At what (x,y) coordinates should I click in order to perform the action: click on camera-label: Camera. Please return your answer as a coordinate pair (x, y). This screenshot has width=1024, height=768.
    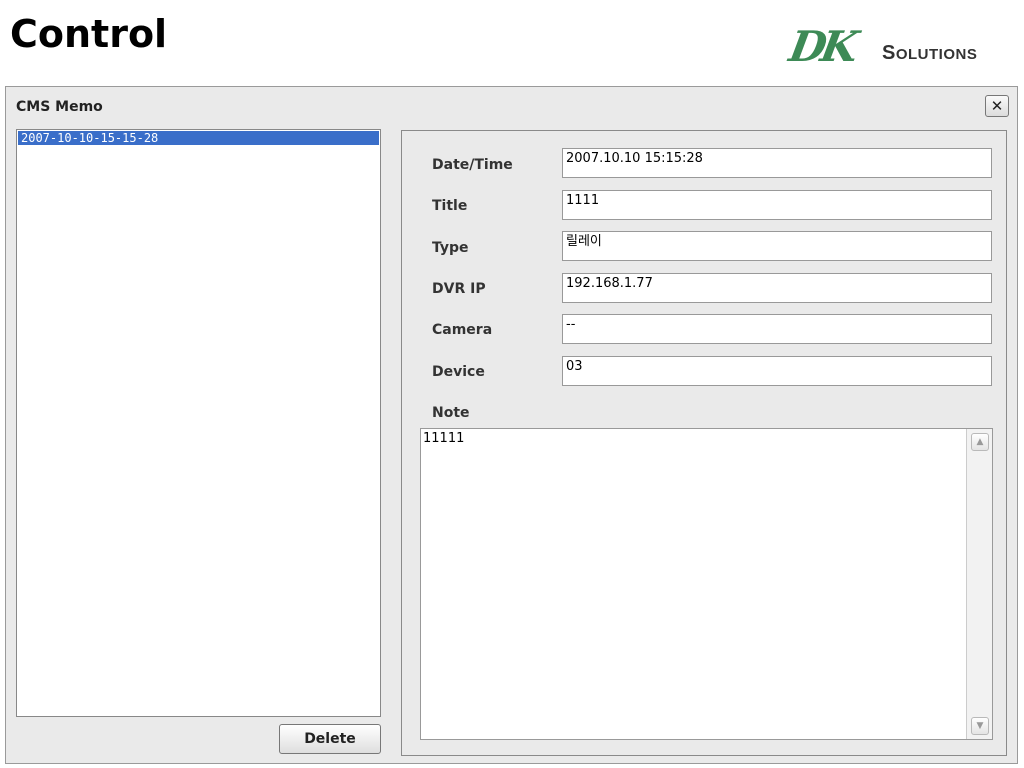
    Looking at the image, I should click on (462, 330).